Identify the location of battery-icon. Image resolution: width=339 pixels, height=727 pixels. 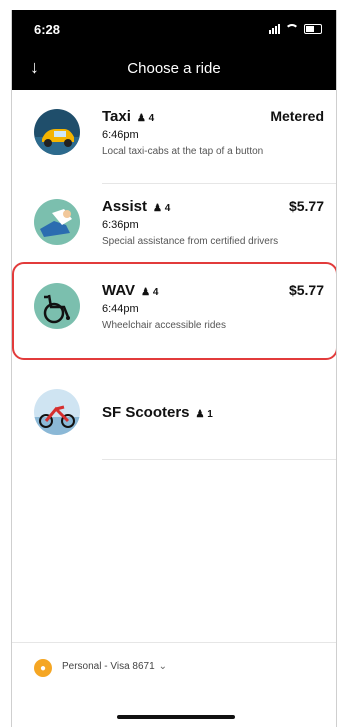
(313, 29).